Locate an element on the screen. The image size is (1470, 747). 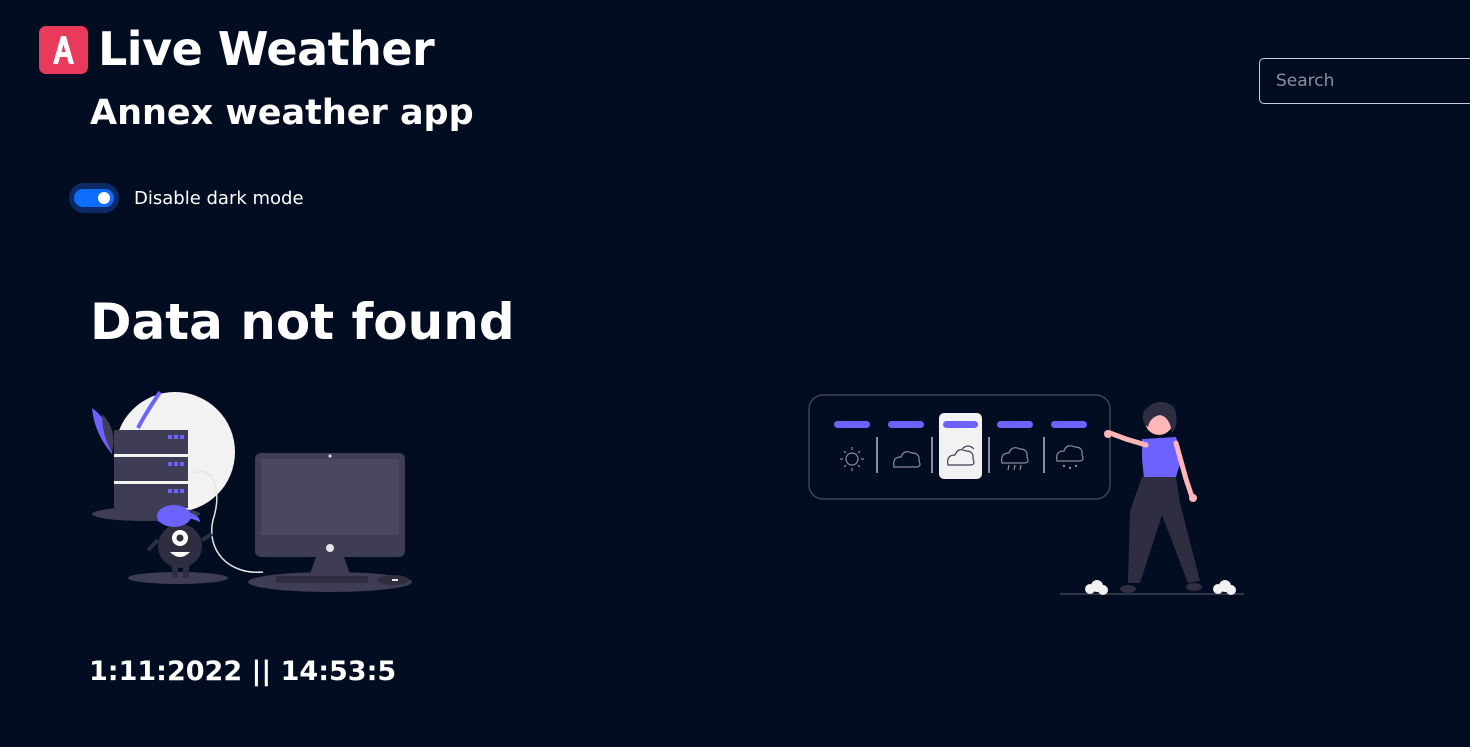
dark-mode-toggle is located at coordinates (94, 198).